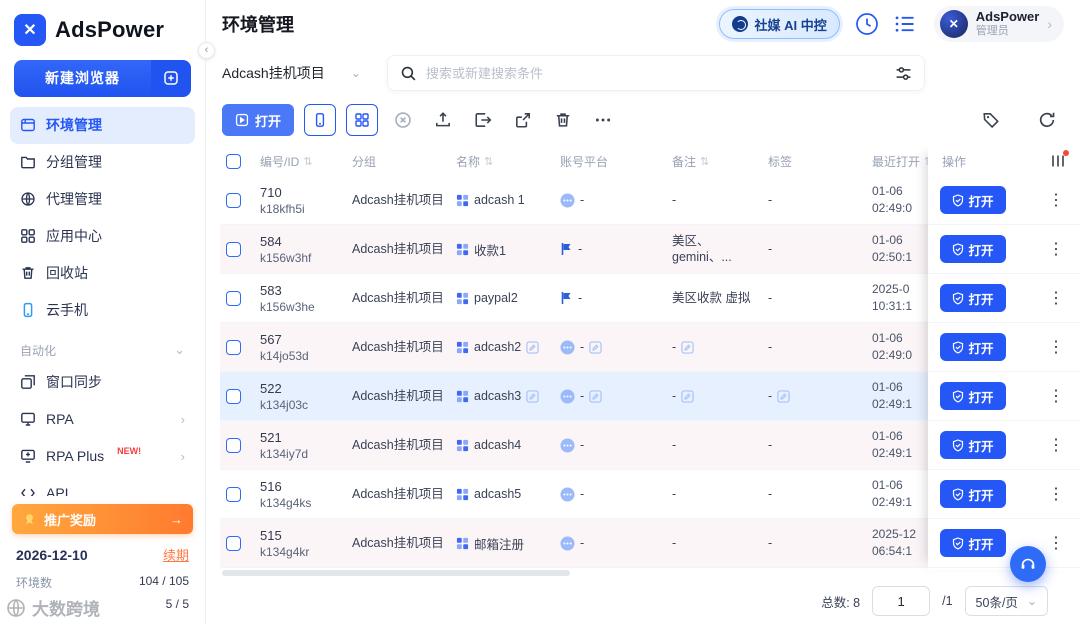  I want to click on column-id: 编号/ID ⇅, so click(306, 161).